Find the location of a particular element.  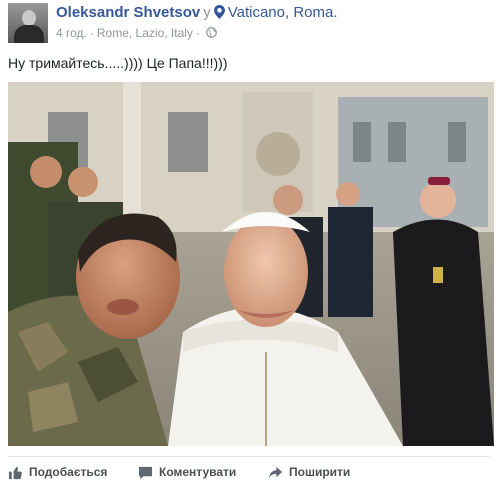

like-label: Подобається is located at coordinates (68, 472).